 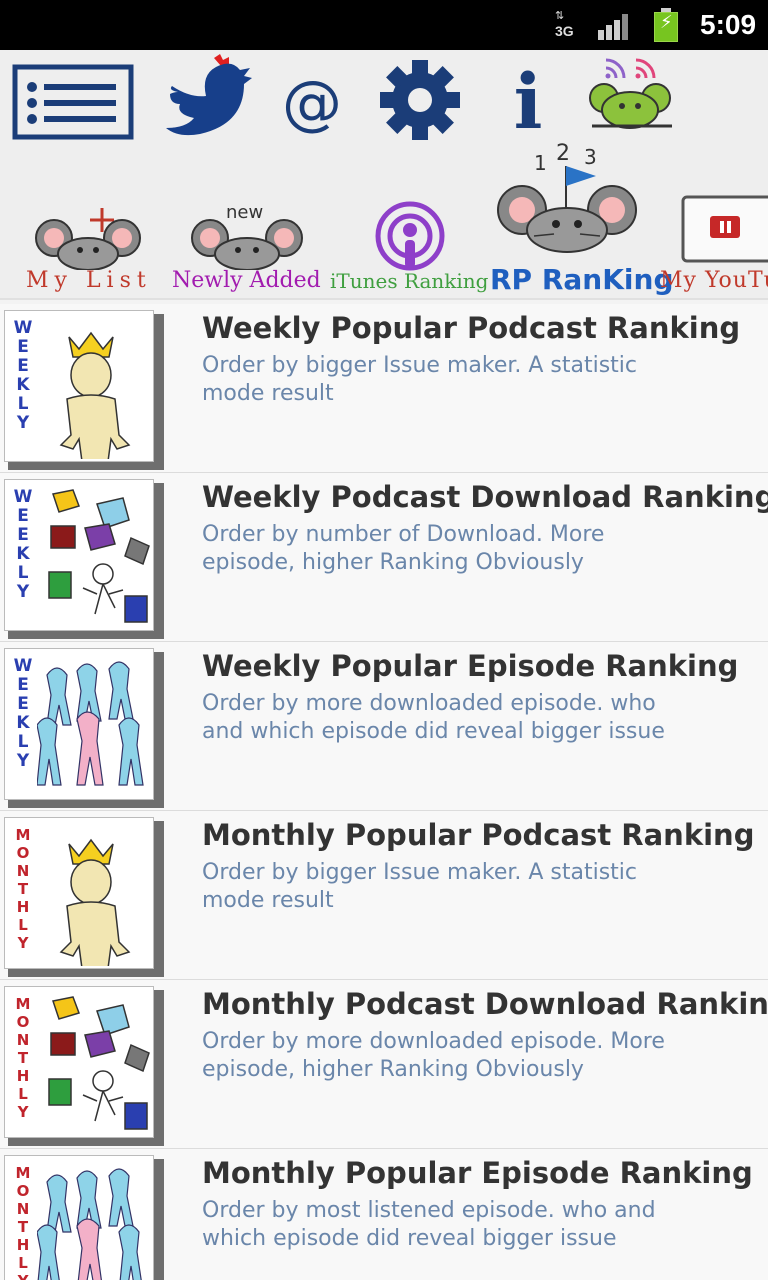 What do you see at coordinates (88, 239) in the screenshot?
I see `mouse-plus-icon` at bounding box center [88, 239].